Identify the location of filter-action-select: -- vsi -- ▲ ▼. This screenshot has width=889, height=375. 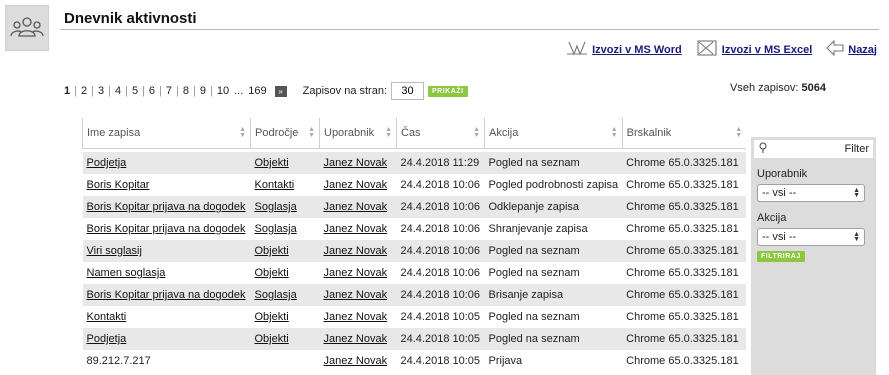
(811, 237).